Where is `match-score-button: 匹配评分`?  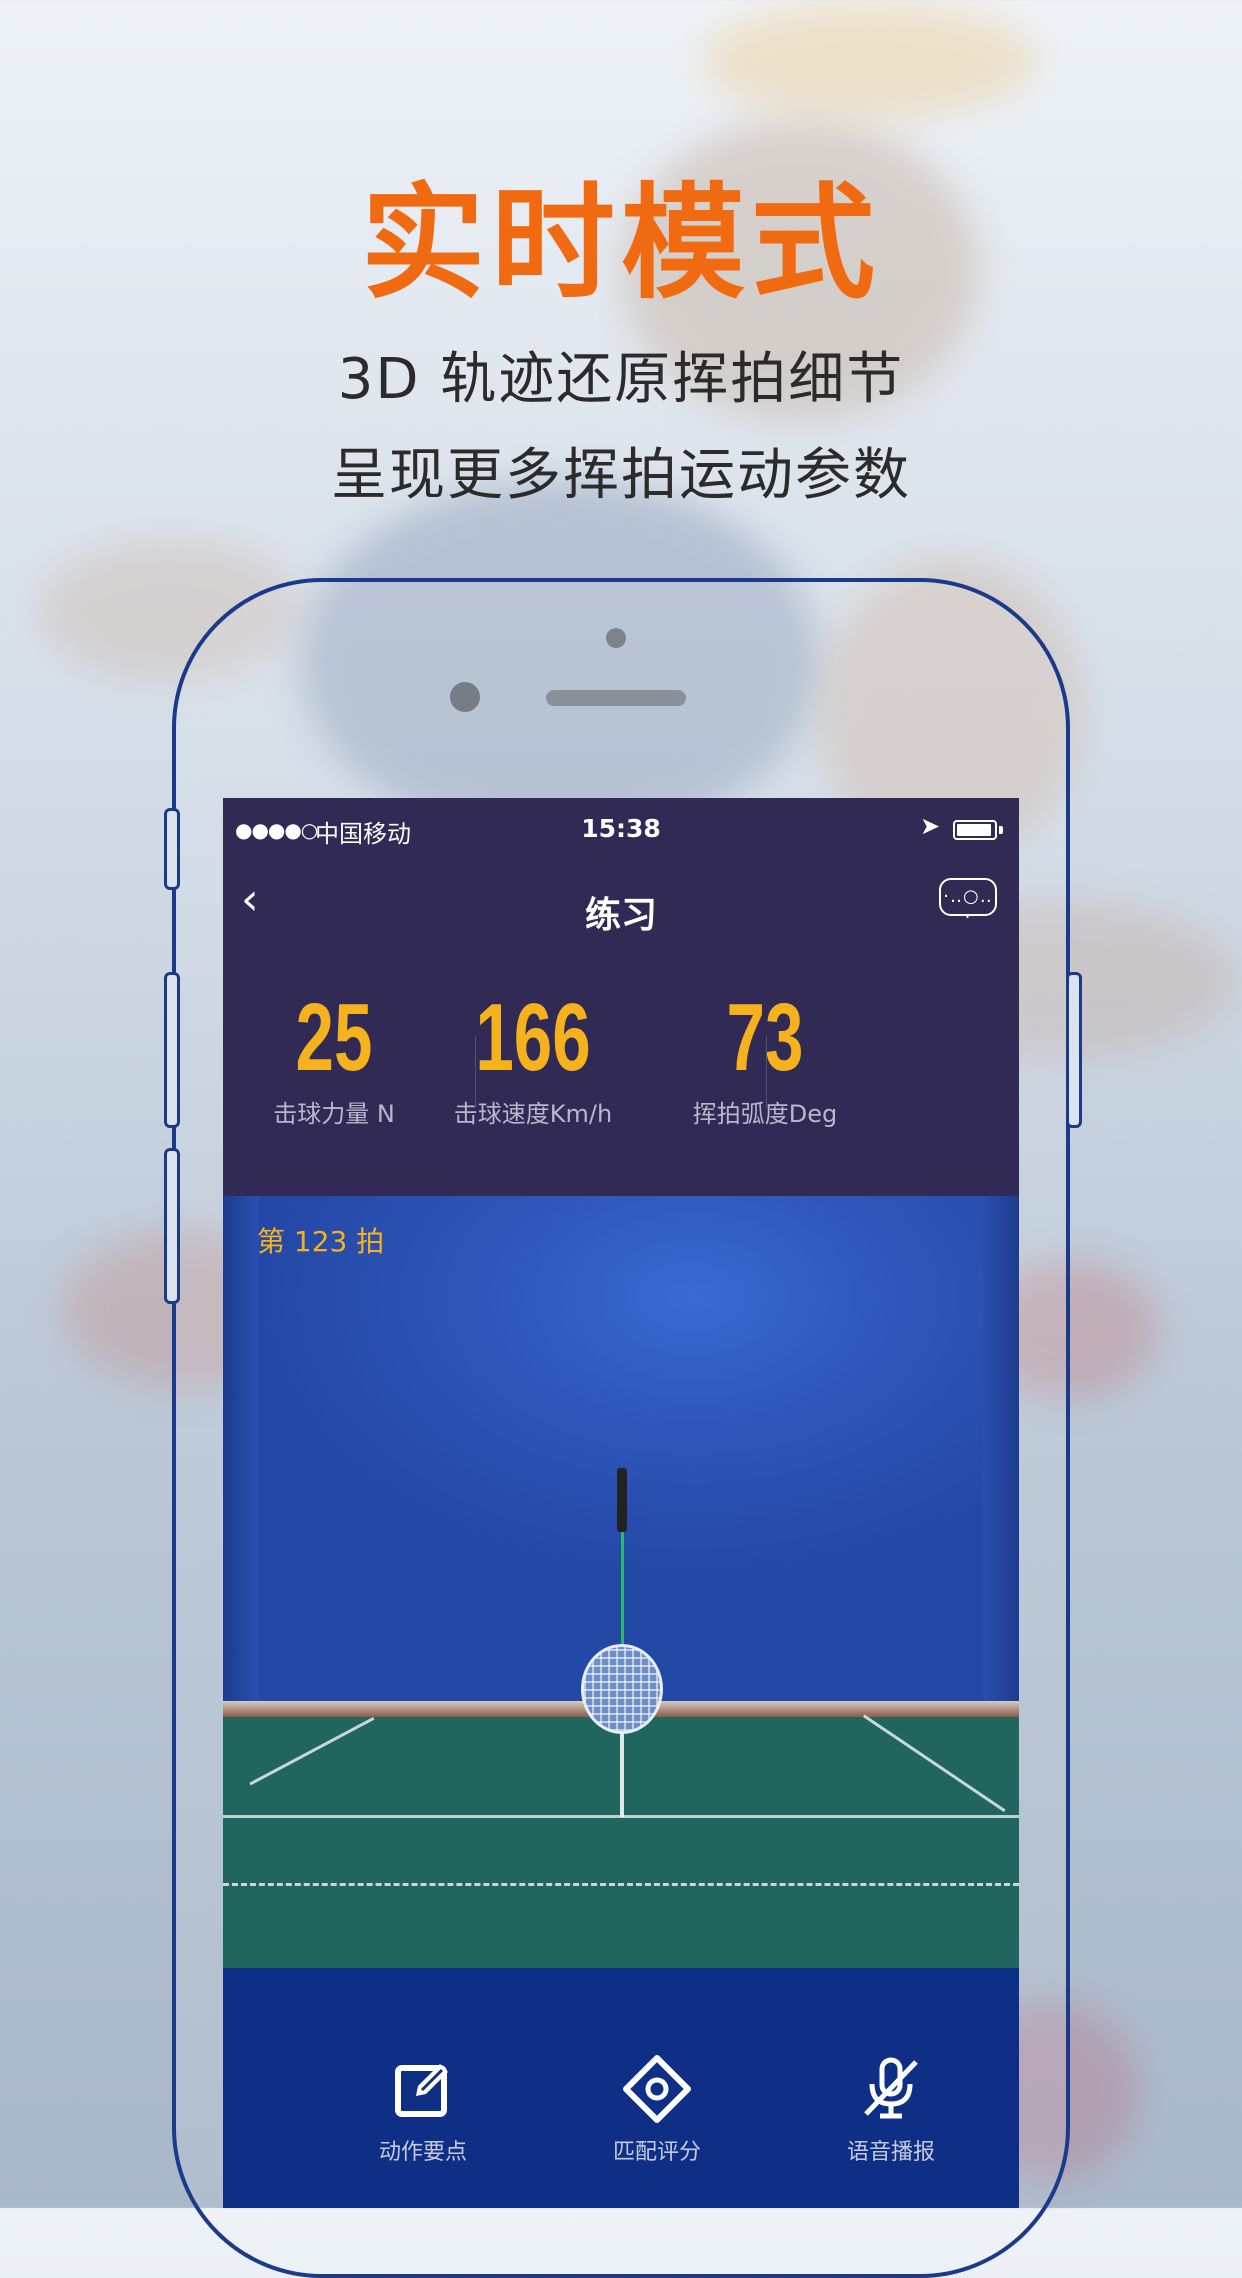 match-score-button: 匹配评分 is located at coordinates (657, 2110).